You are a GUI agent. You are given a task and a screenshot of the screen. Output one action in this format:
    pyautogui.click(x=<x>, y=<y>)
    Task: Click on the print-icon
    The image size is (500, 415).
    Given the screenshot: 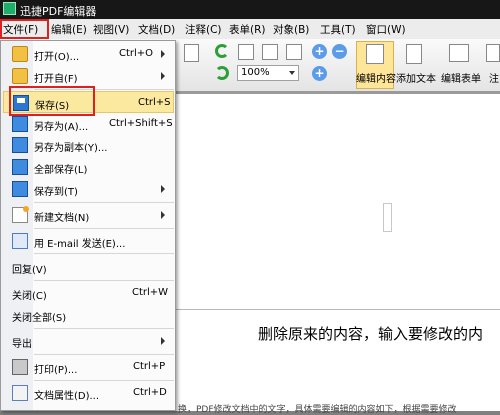 What is the action you would take?
    pyautogui.click(x=20, y=367)
    